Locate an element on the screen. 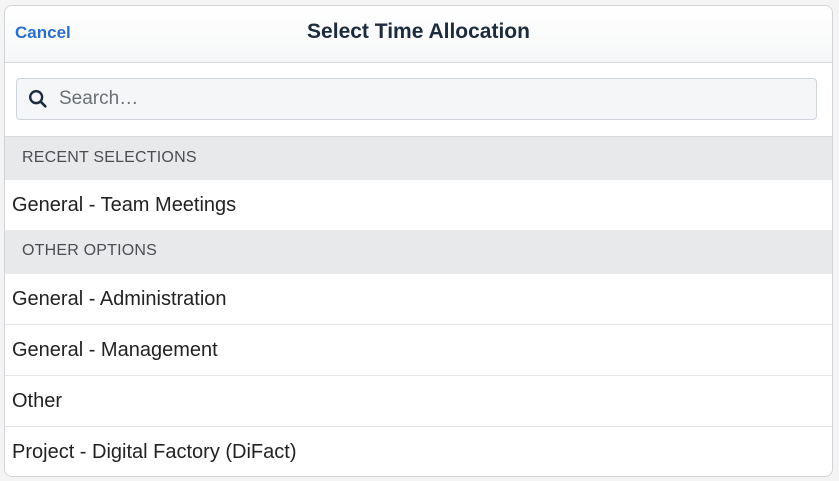  search-box is located at coordinates (416, 99).